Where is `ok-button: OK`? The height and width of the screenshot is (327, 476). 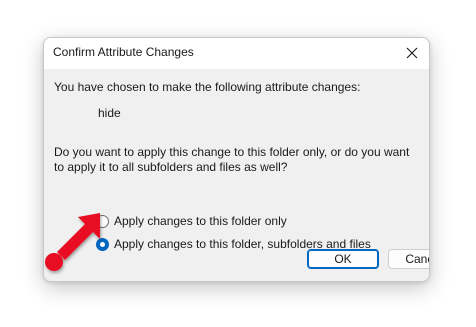 ok-button: OK is located at coordinates (343, 259).